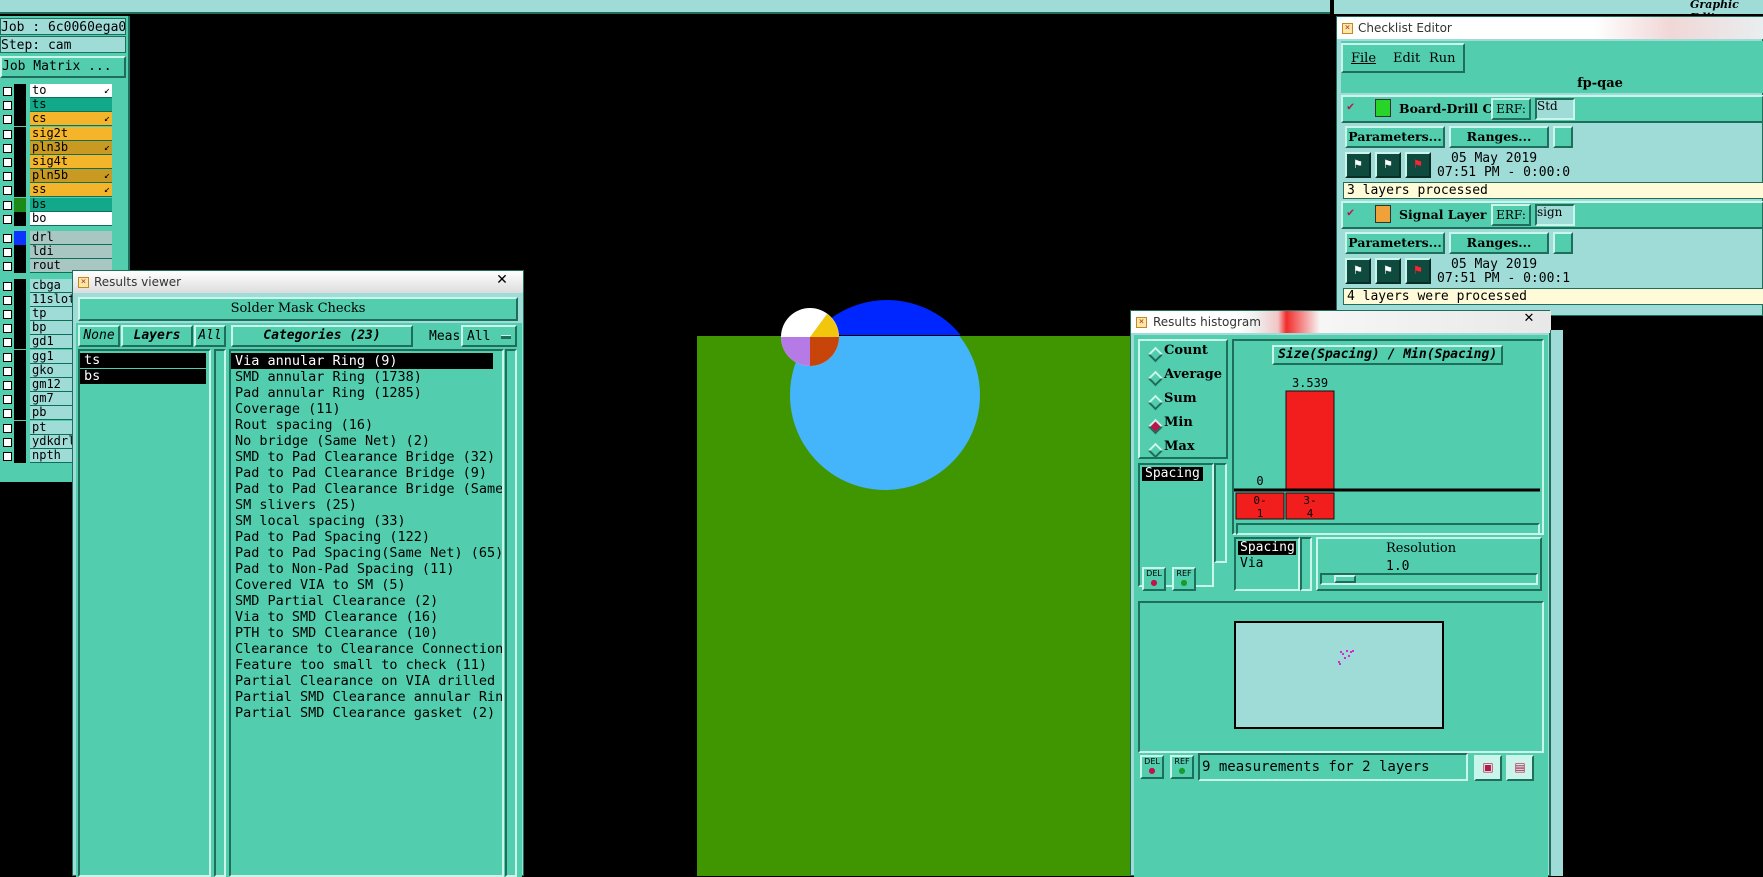 The image size is (1763, 877). What do you see at coordinates (1406, 58) in the screenshot?
I see `menu-edit: Edit` at bounding box center [1406, 58].